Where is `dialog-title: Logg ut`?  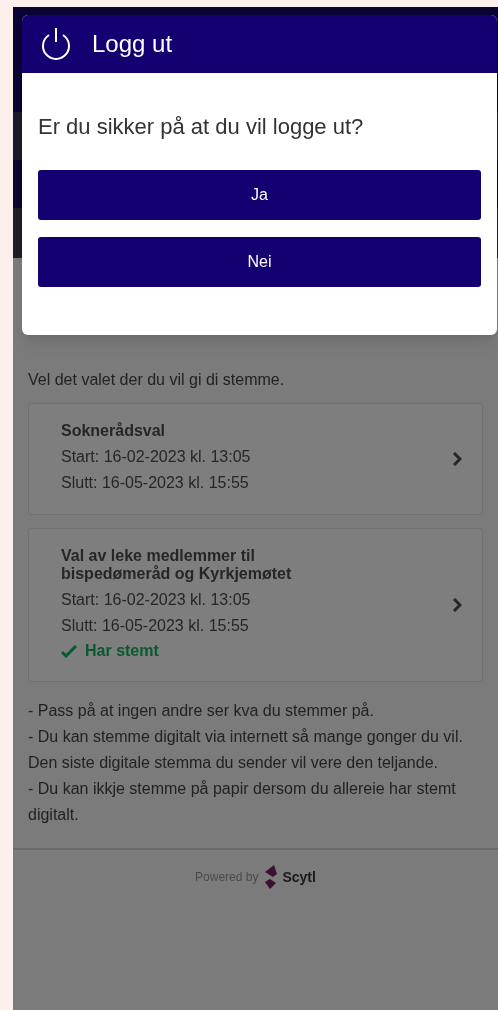 dialog-title: Logg ut is located at coordinates (132, 44).